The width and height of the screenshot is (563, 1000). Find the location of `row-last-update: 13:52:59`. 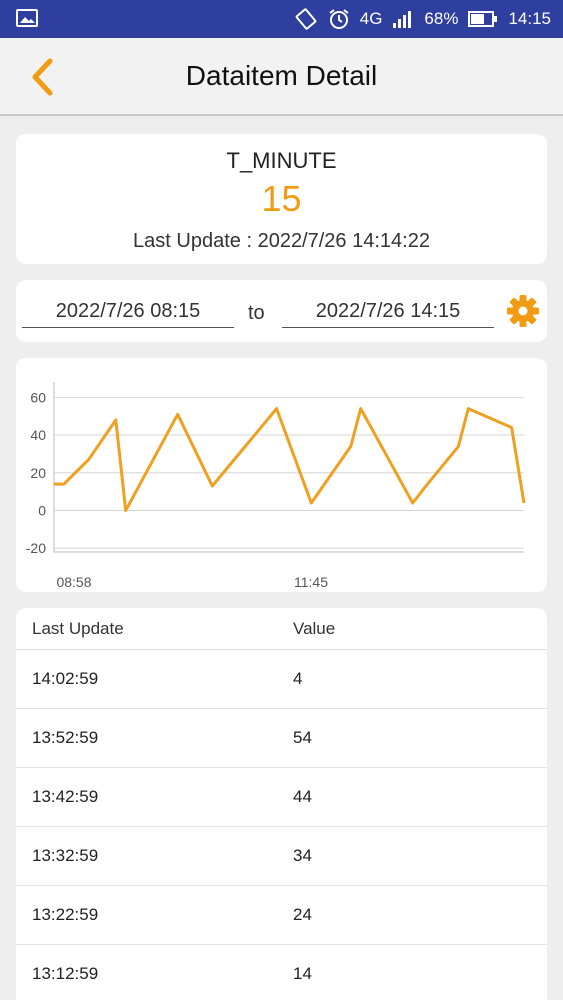

row-last-update: 13:52:59 is located at coordinates (65, 737).